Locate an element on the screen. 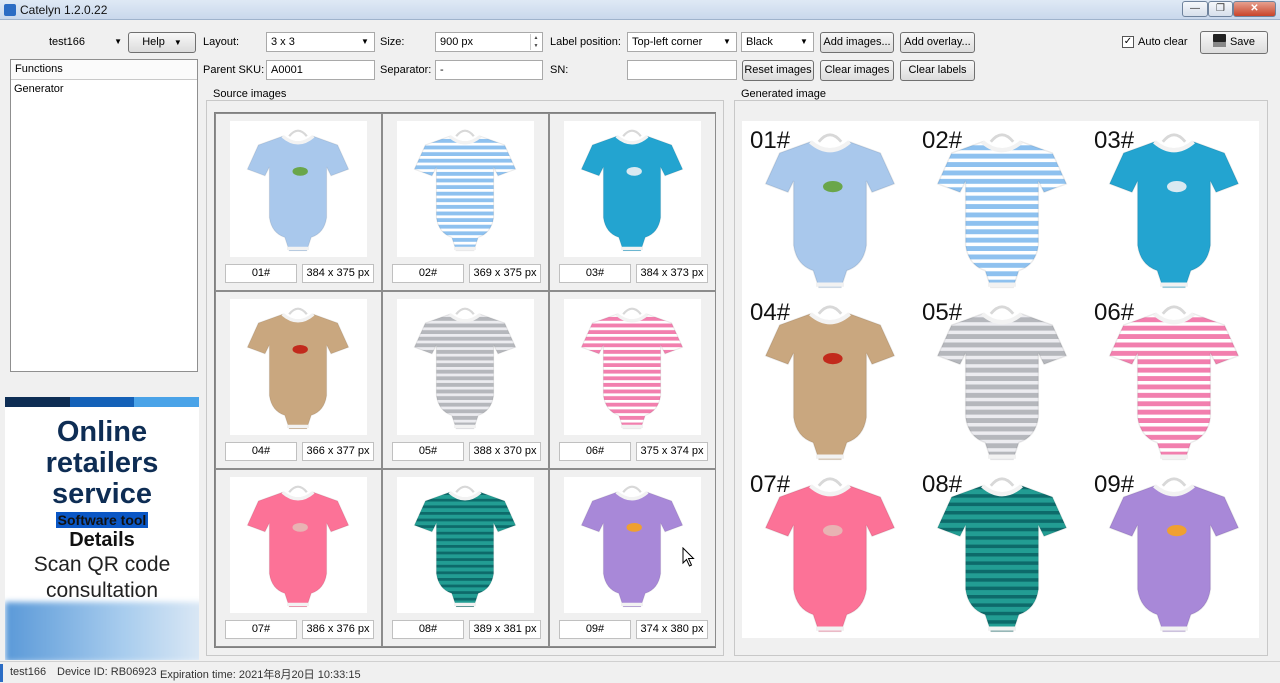  parent-sku-label: Parent SKU: is located at coordinates (234, 70).